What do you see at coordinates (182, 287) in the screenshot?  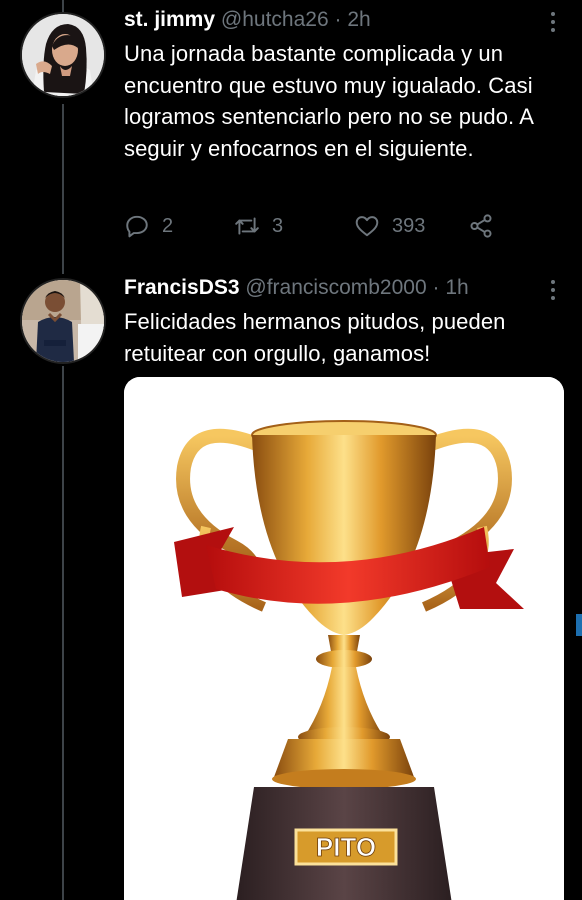 I see `display-name: FrancisDS3` at bounding box center [182, 287].